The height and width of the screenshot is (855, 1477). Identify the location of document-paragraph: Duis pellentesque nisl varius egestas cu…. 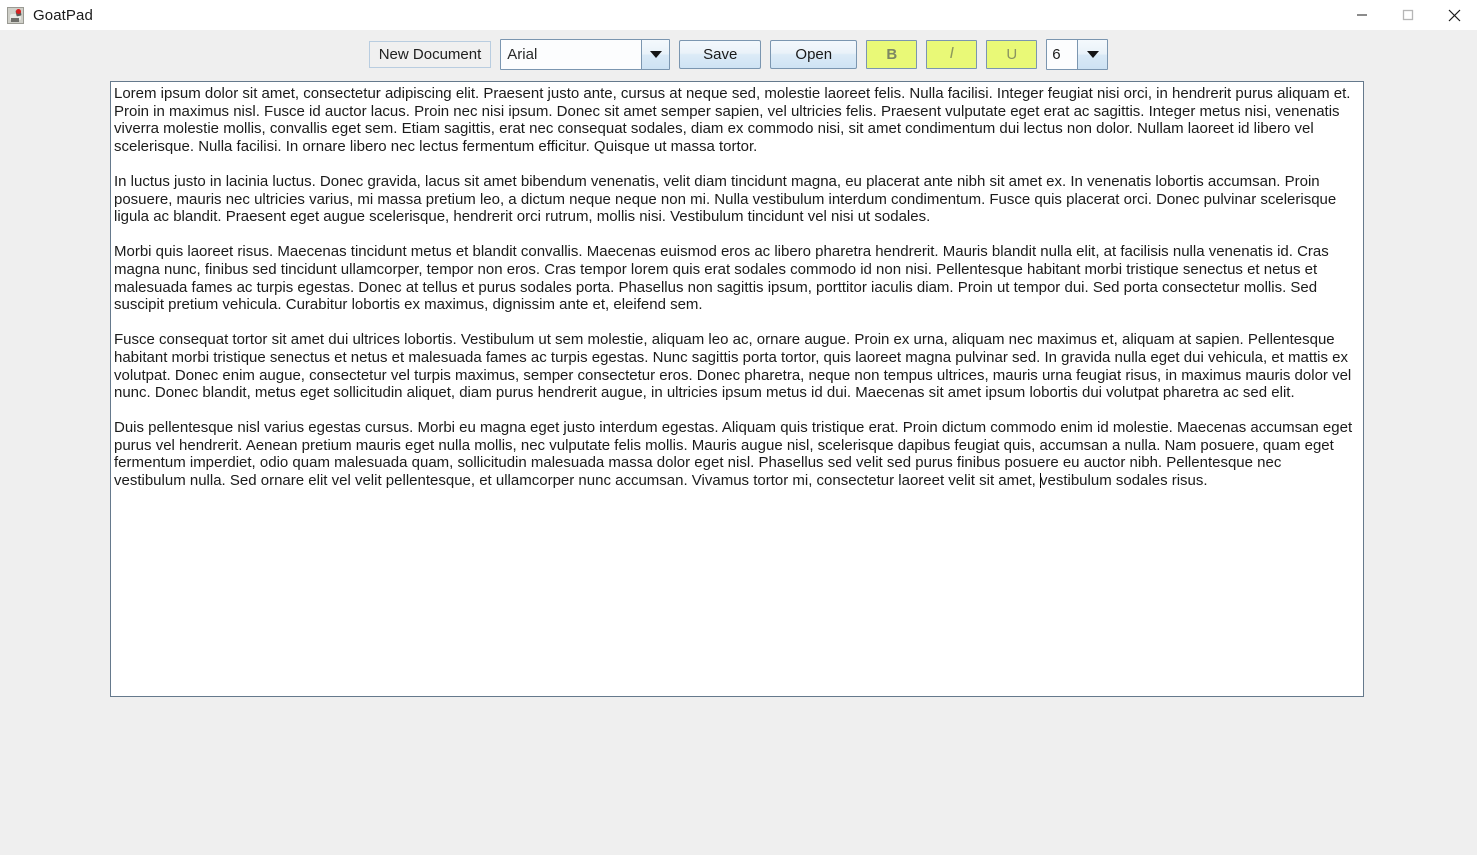
(735, 454).